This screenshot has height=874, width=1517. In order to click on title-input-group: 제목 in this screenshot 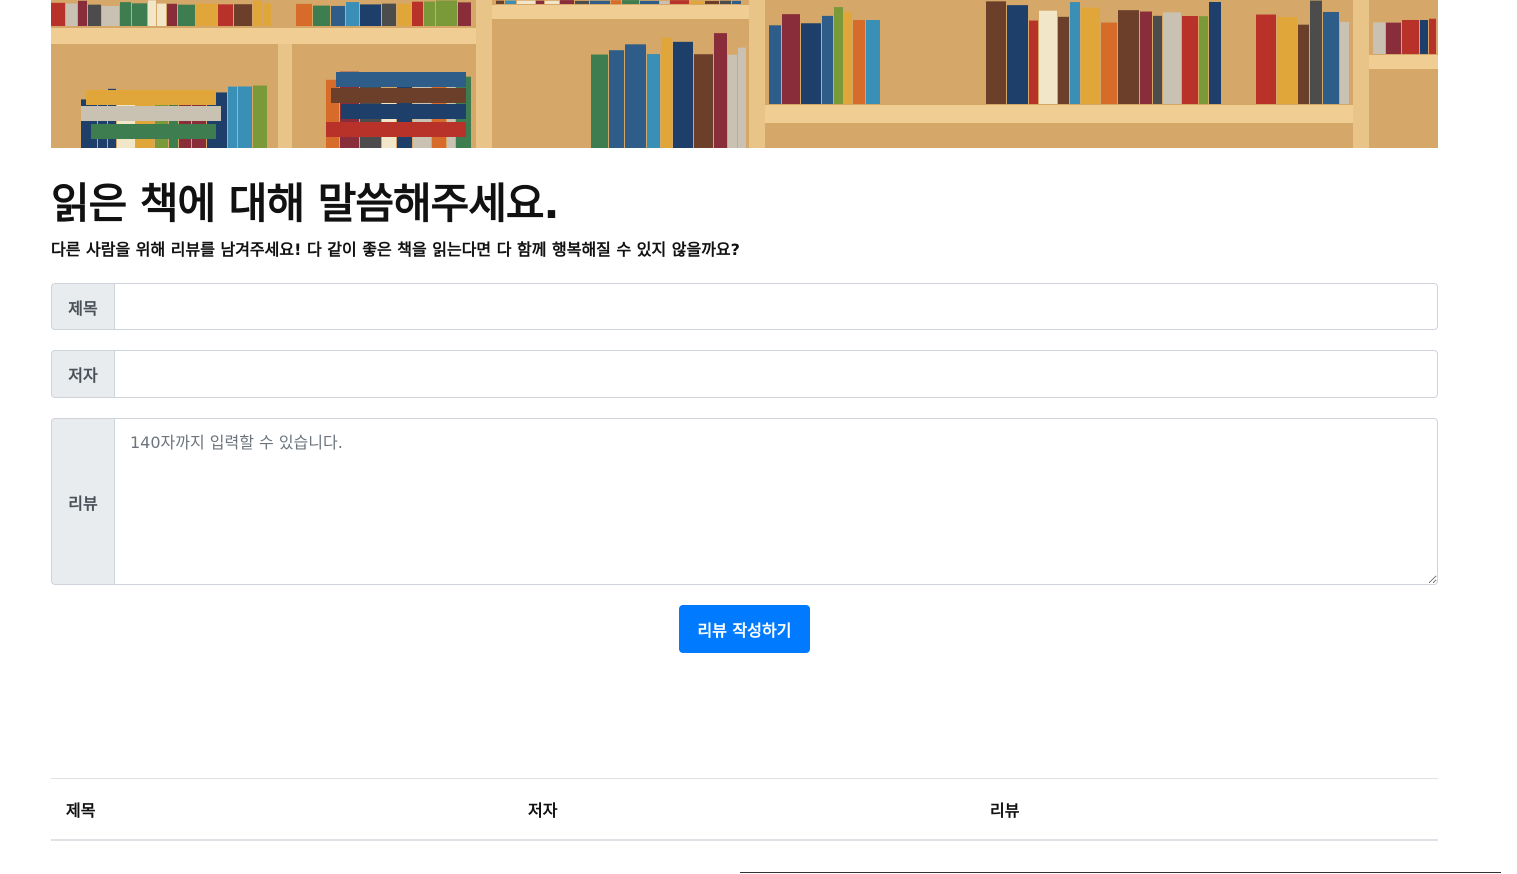, I will do `click(744, 306)`.